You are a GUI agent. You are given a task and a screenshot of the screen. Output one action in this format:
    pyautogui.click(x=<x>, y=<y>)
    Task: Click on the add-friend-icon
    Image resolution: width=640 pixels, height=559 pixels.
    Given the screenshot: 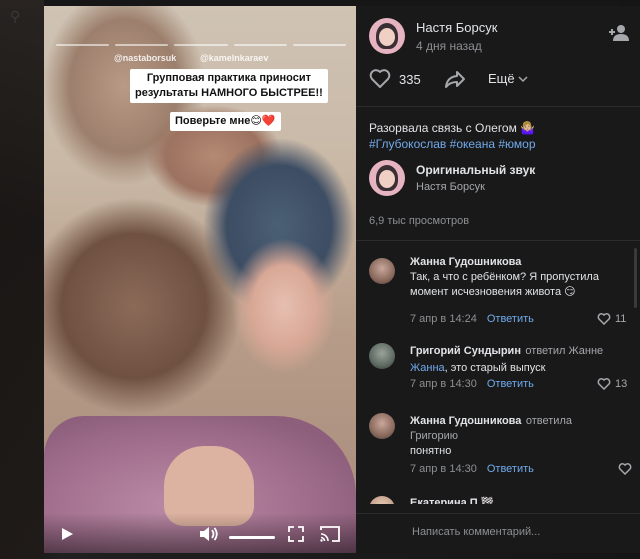 What is the action you would take?
    pyautogui.click(x=619, y=33)
    